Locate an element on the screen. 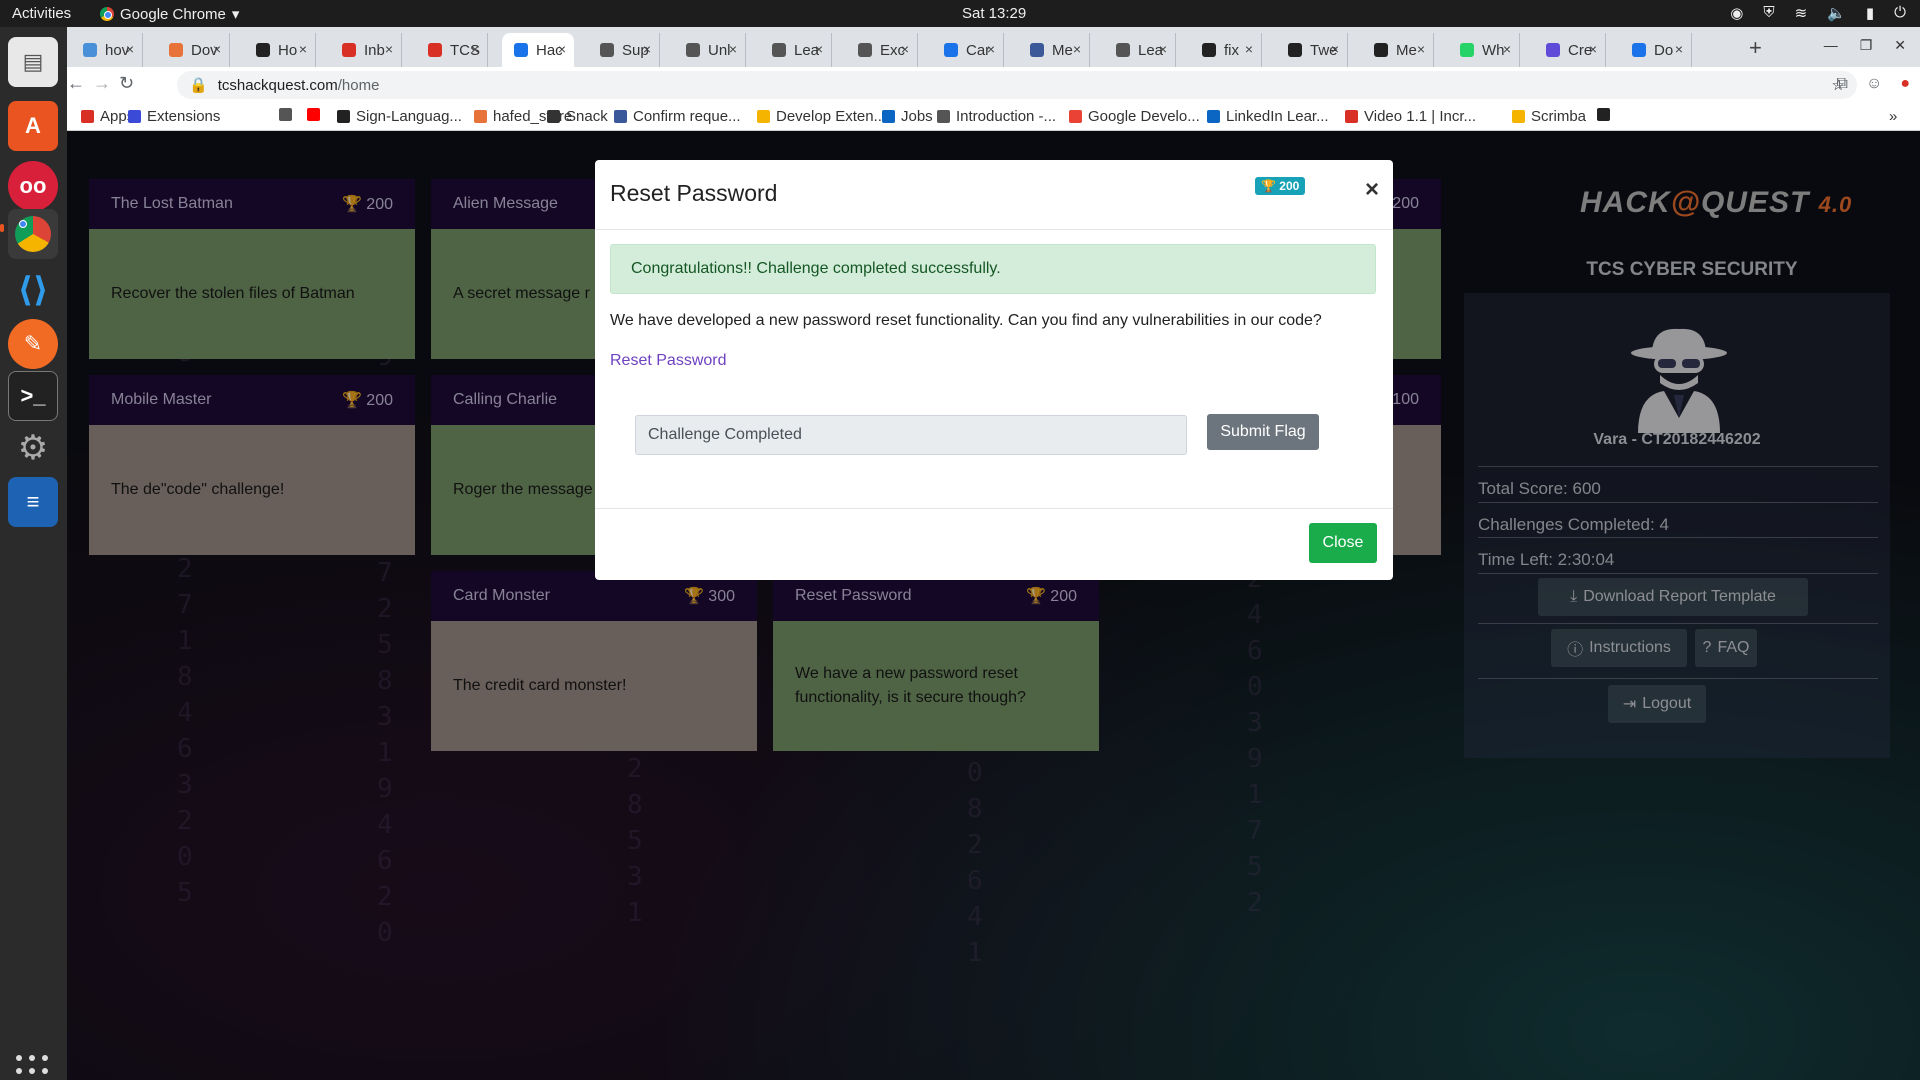 The width and height of the screenshot is (1920, 1080). chrome-icon: ◉ is located at coordinates (1736, 13).